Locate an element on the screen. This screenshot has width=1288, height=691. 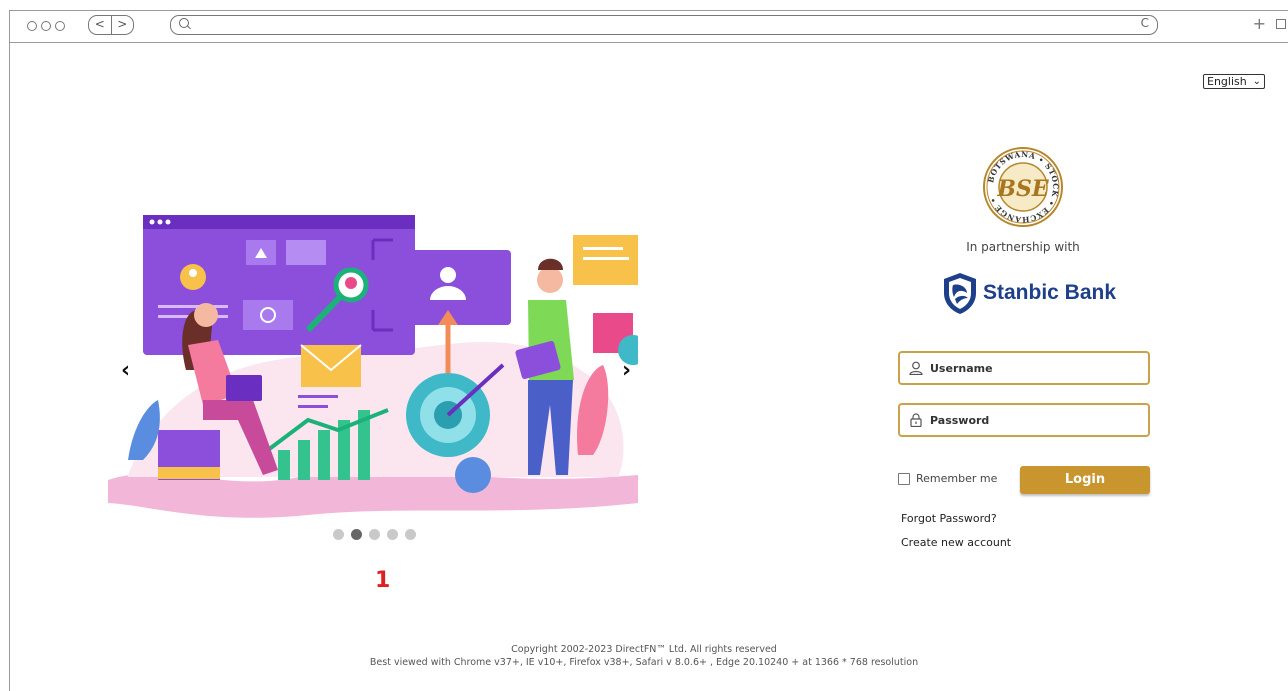
remember-me-checkbox is located at coordinates (904, 478).